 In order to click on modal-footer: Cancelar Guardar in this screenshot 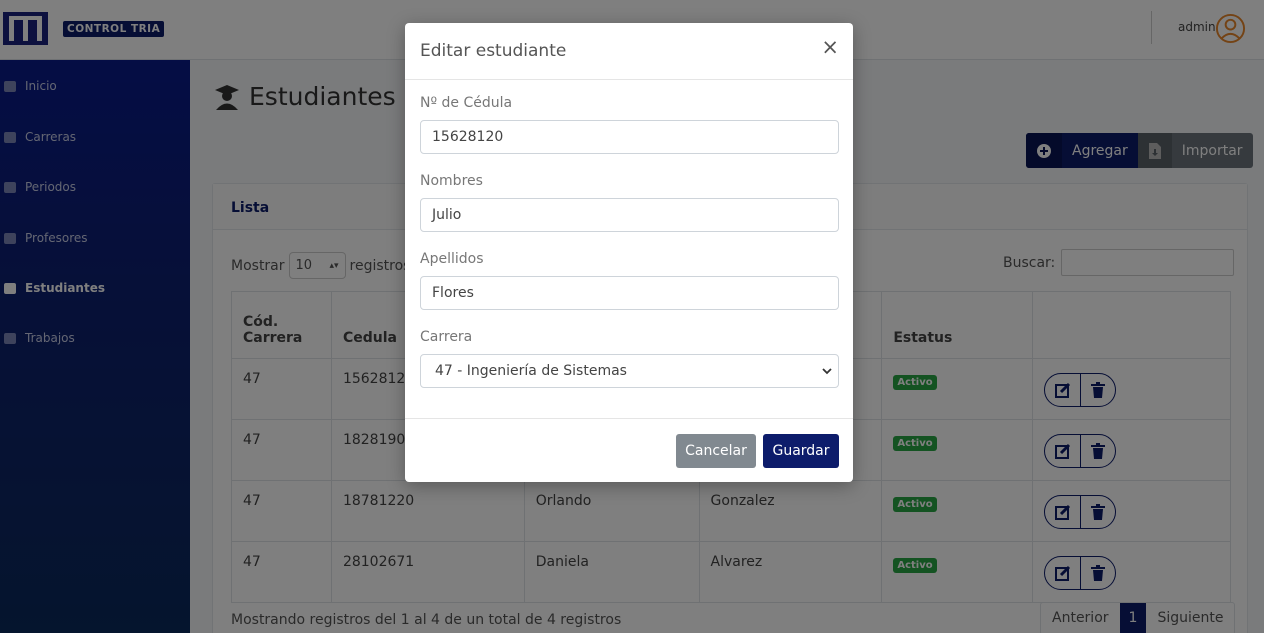, I will do `click(629, 450)`.